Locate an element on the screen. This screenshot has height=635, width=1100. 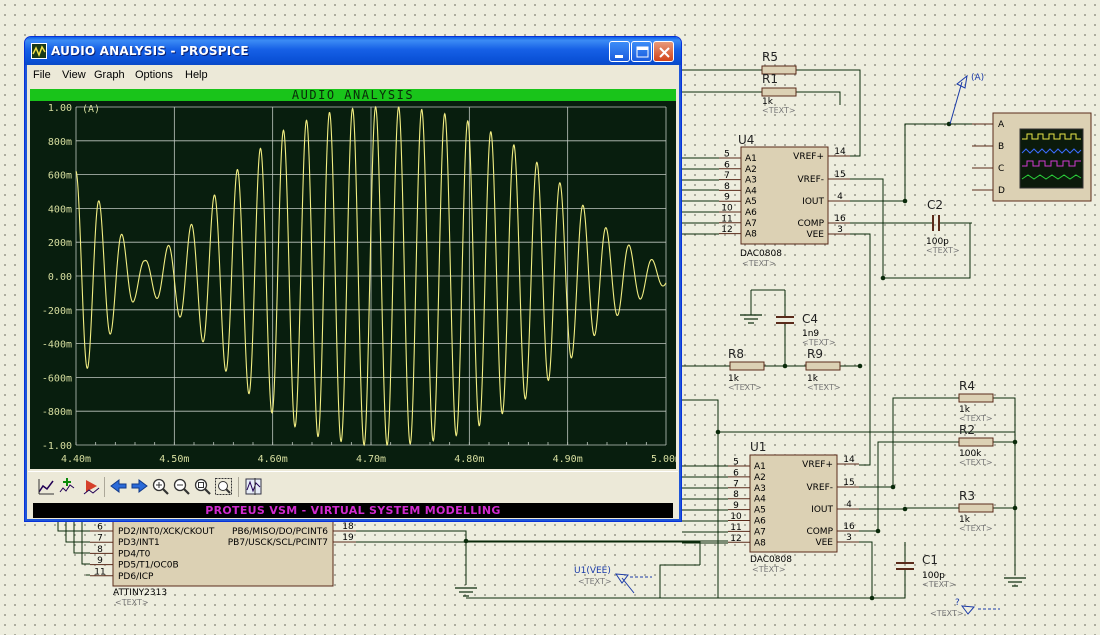
pin-number: 11 is located at coordinates (735, 528).